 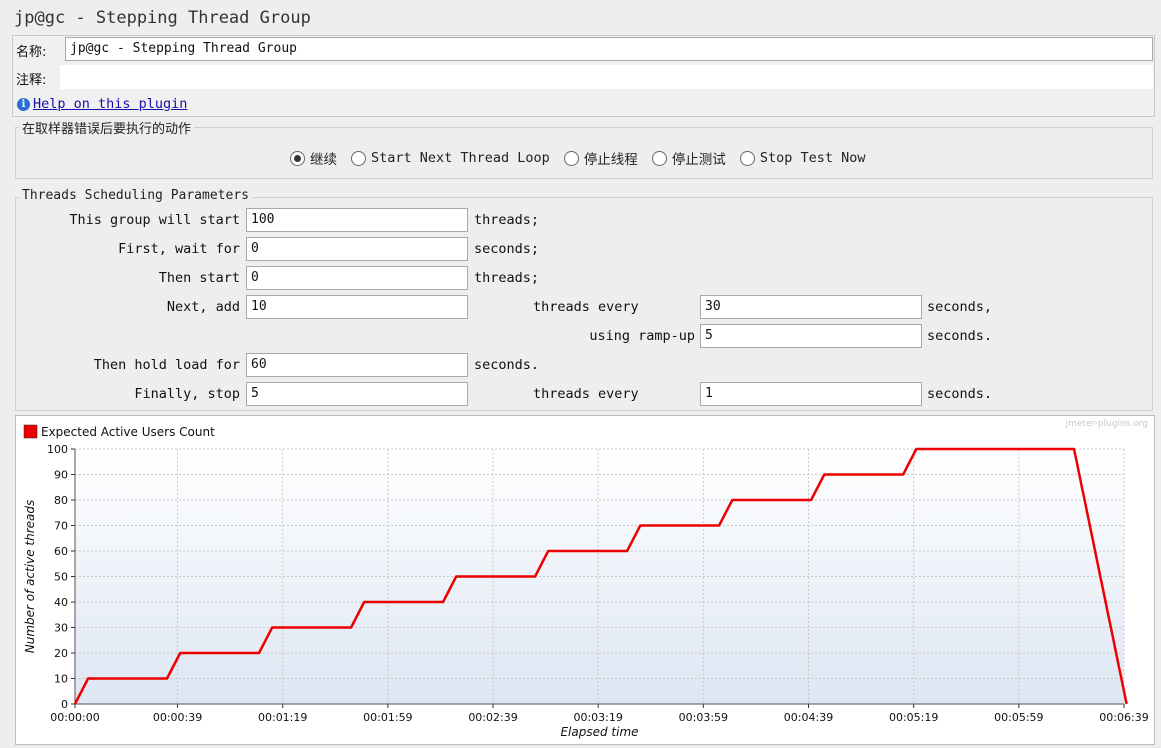 What do you see at coordinates (357, 278) in the screenshot?
I see `then-start-input: 0` at bounding box center [357, 278].